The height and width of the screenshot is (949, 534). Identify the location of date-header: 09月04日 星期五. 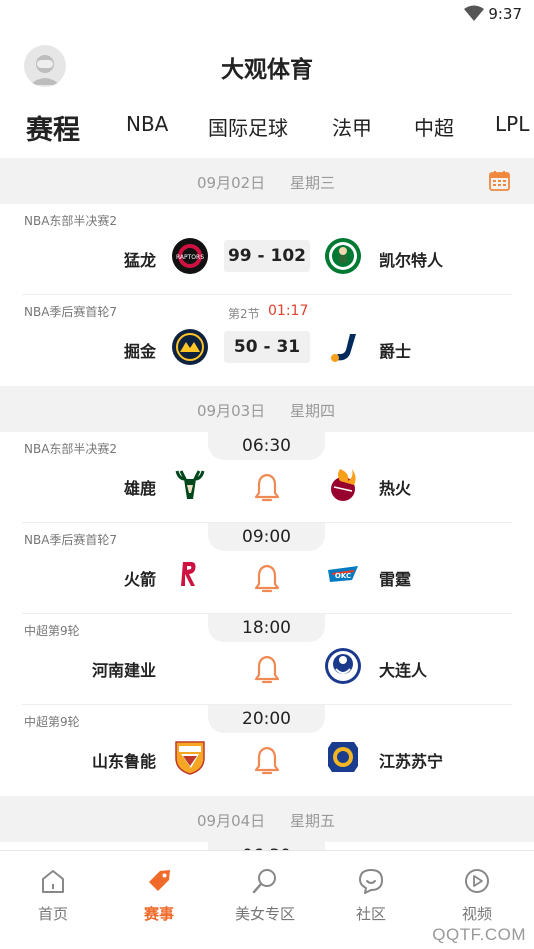
(267, 819).